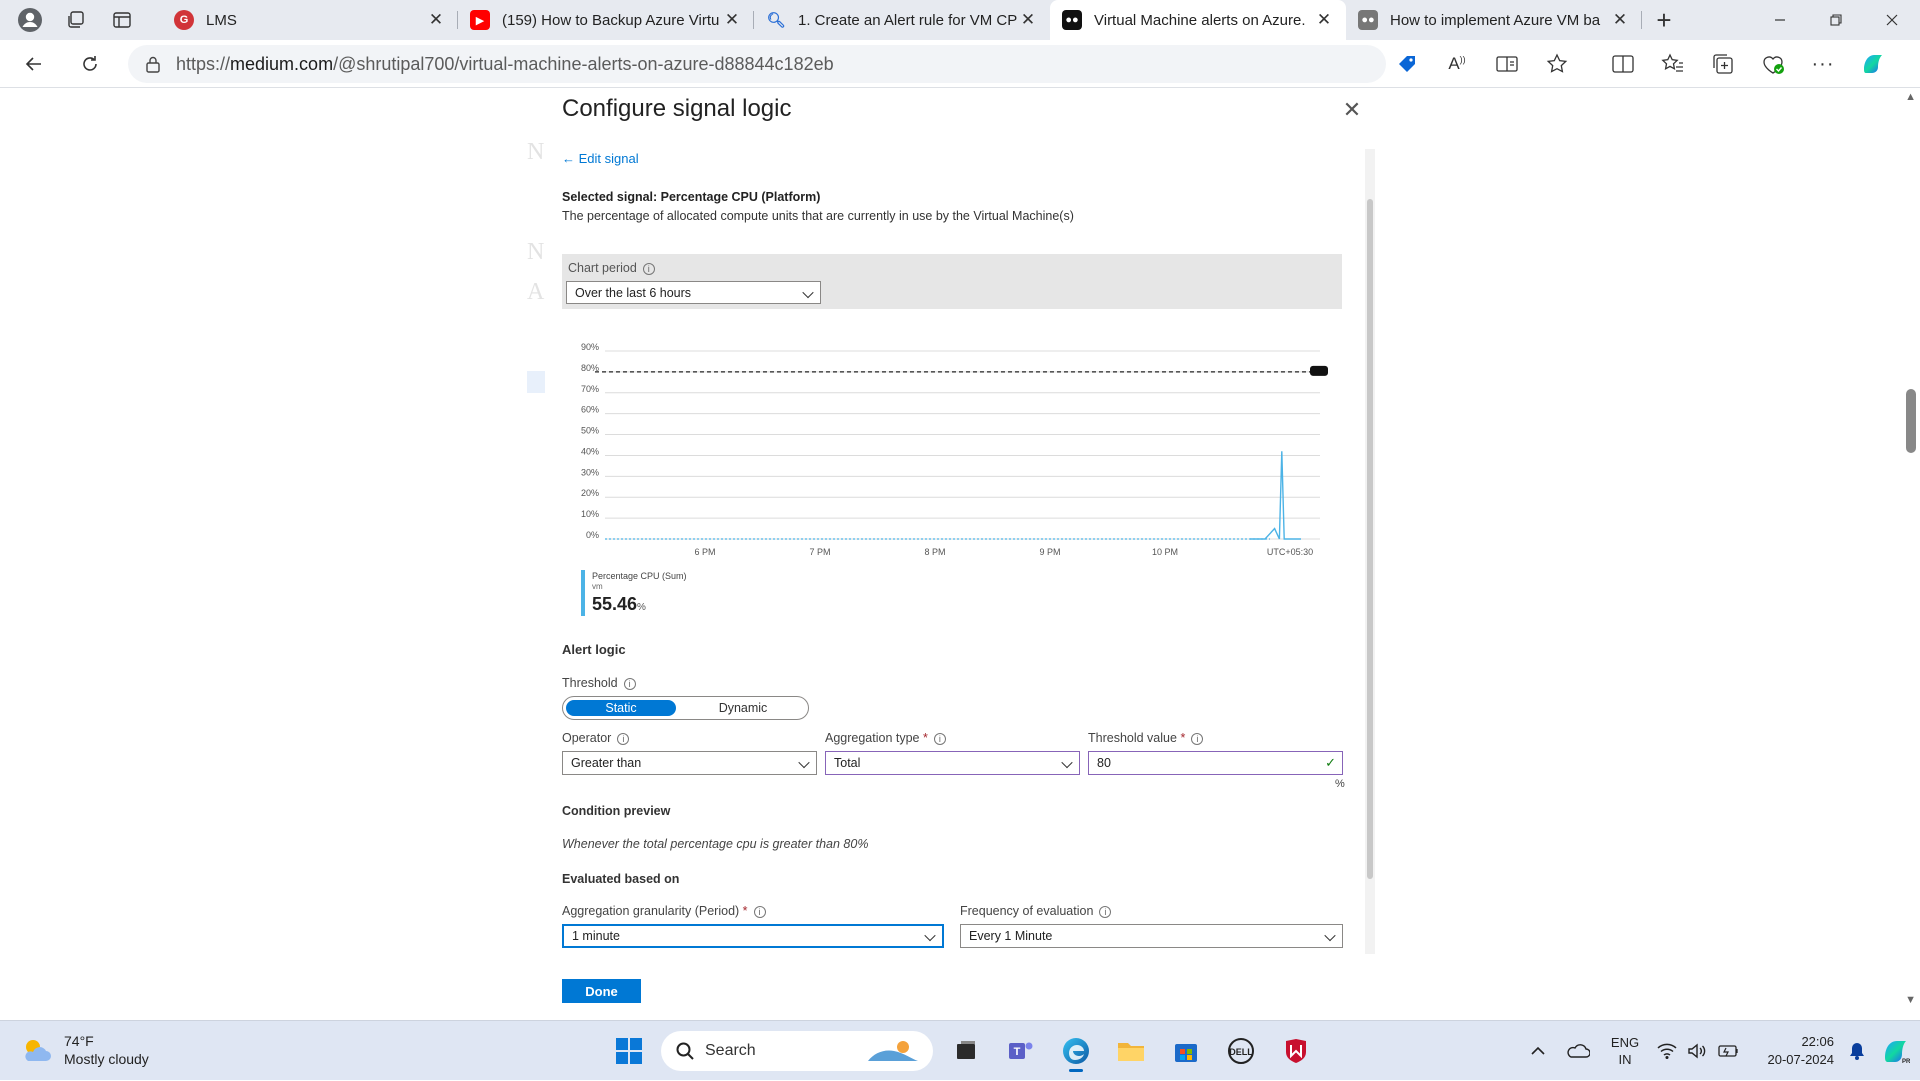 This screenshot has height=1081, width=1920. What do you see at coordinates (1198, 20) in the screenshot?
I see `tab-medium-active: ●● Virtual Machine alerts on Azure. ✕` at bounding box center [1198, 20].